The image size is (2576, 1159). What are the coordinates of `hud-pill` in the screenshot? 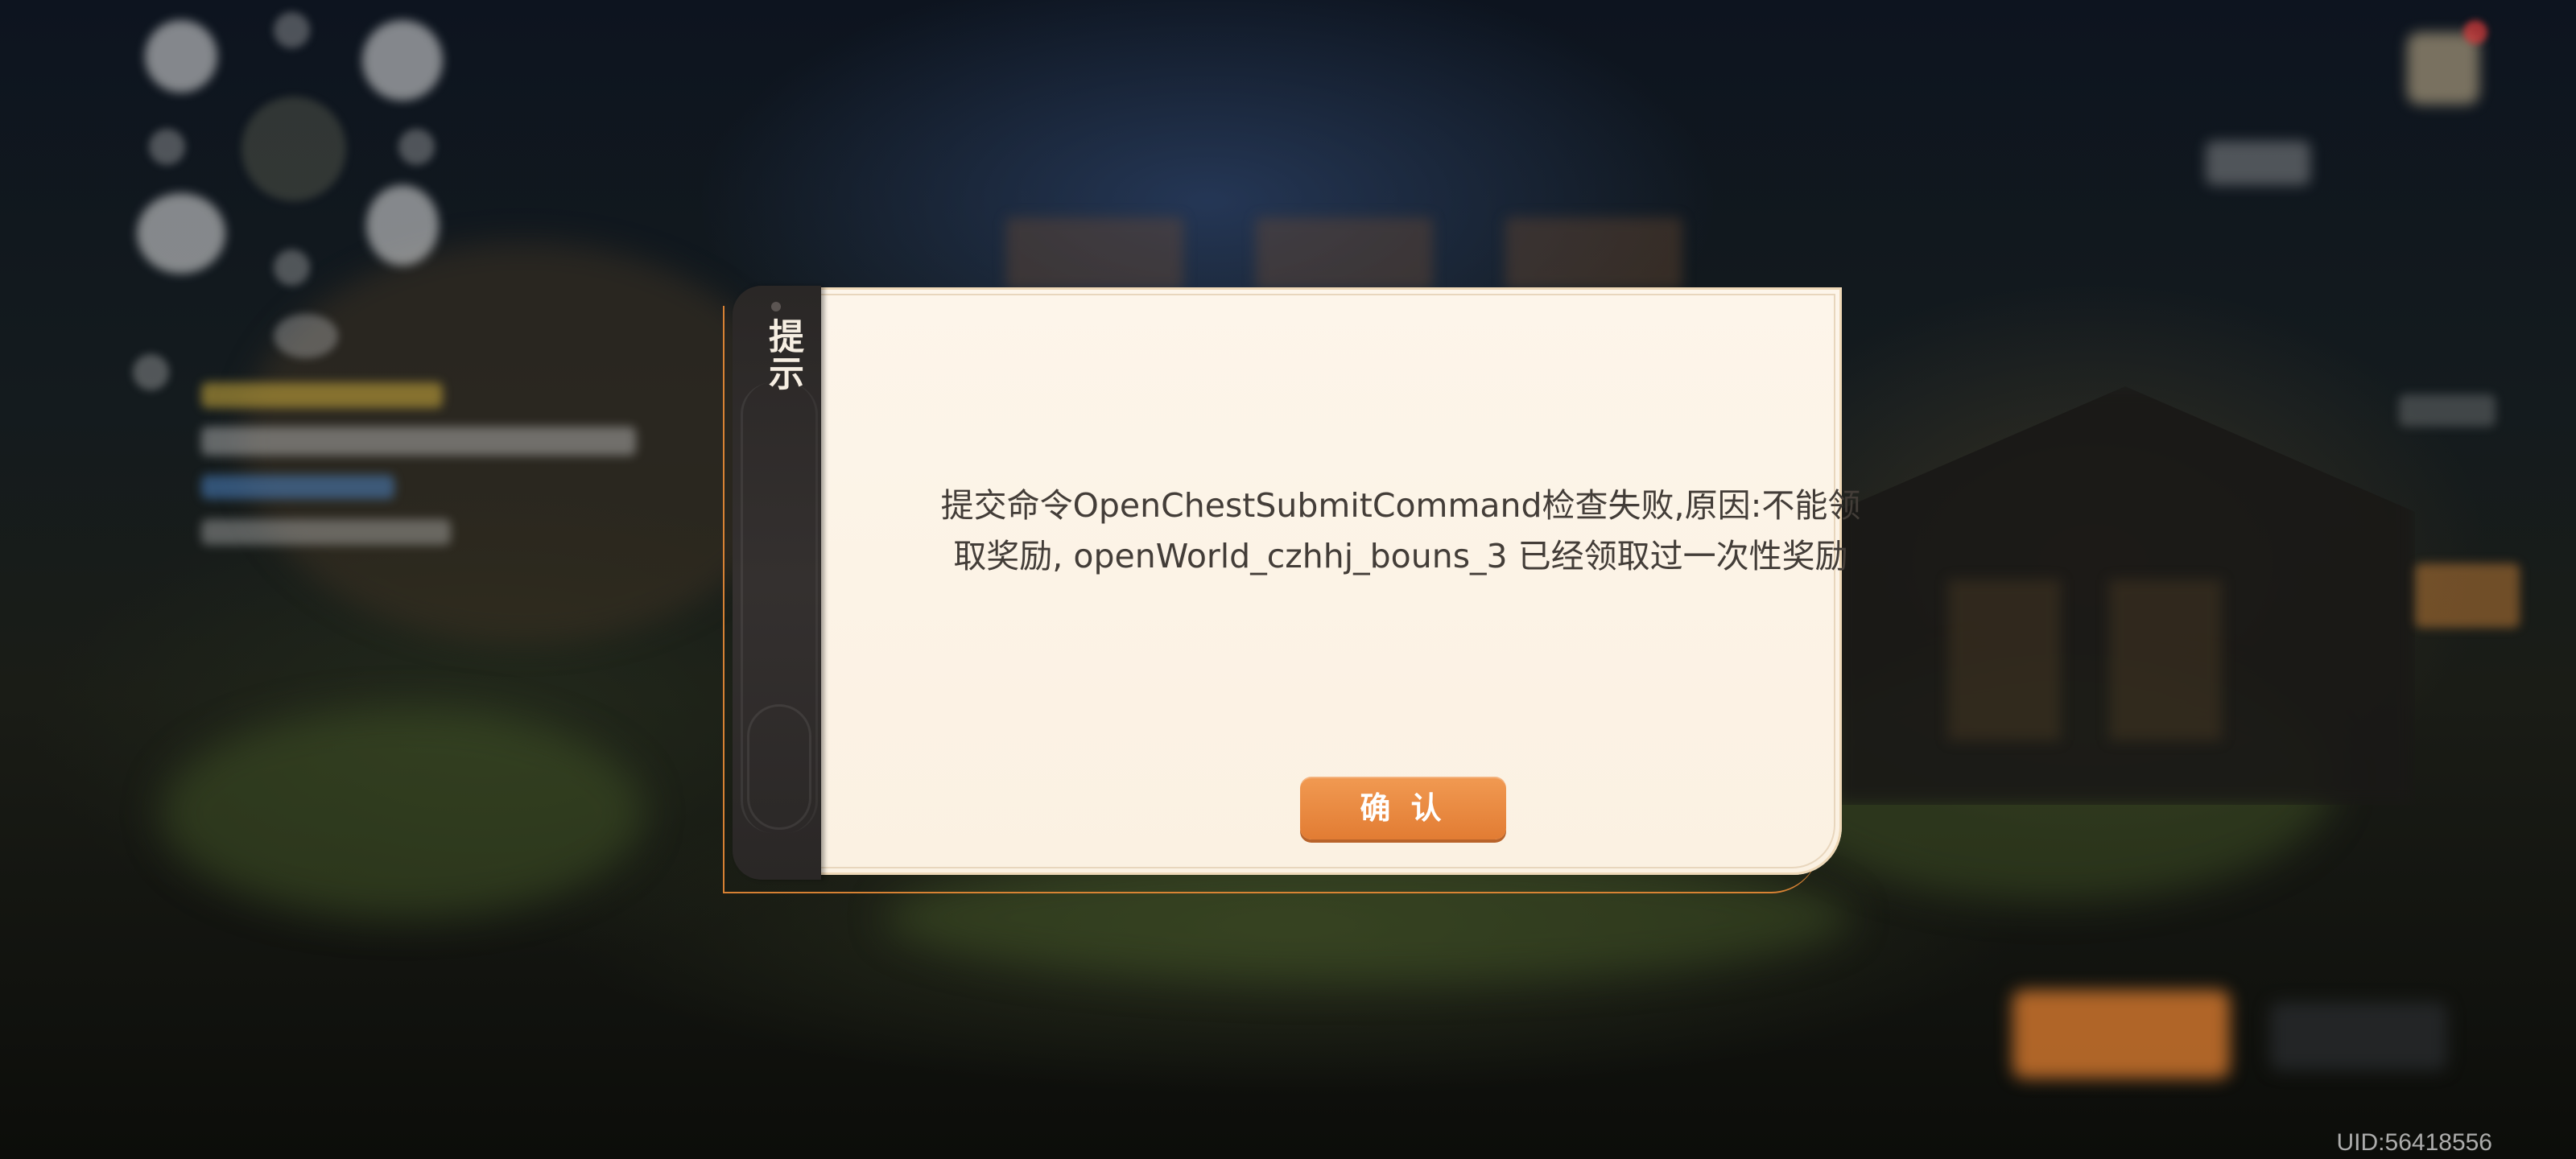 It's located at (2258, 163).